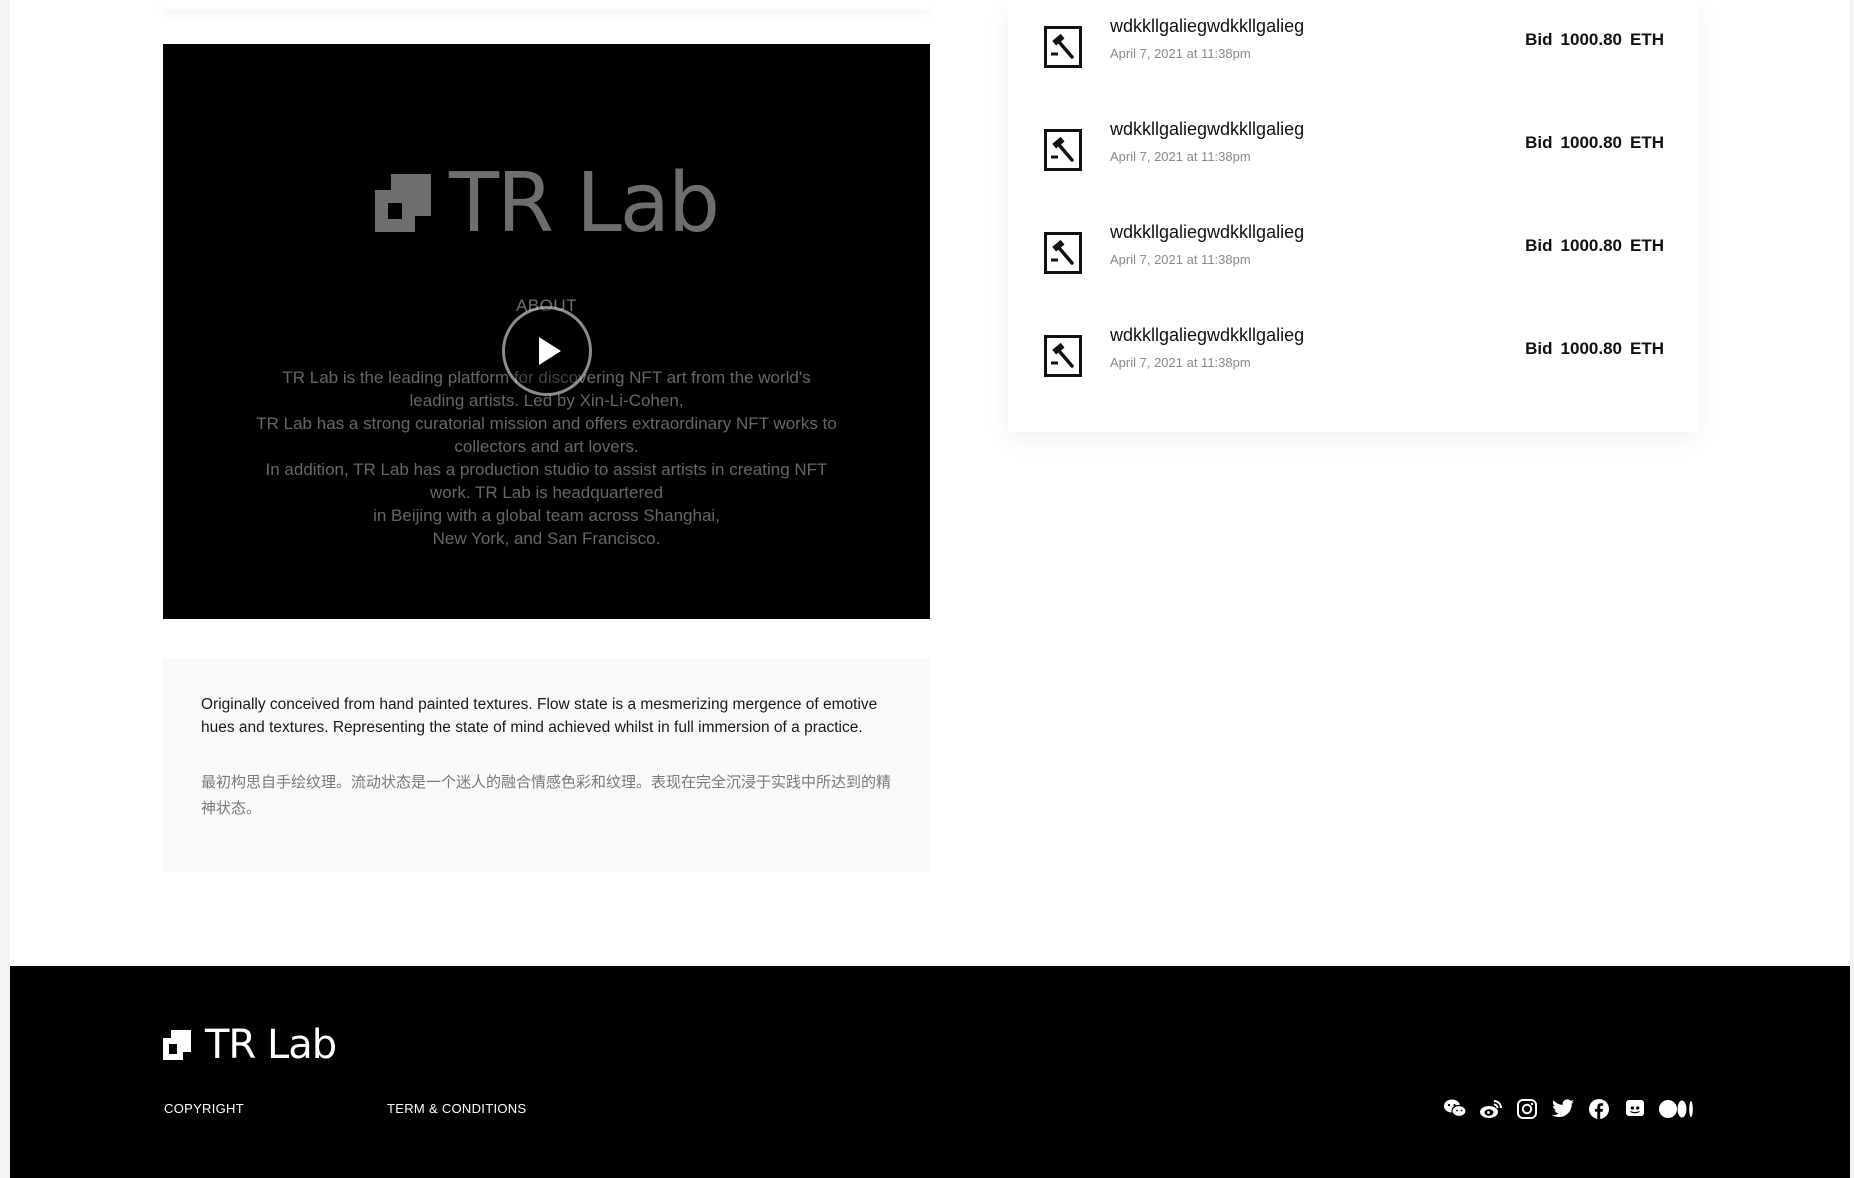  Describe the element at coordinates (1563, 1109) in the screenshot. I see `twitter-icon` at that location.